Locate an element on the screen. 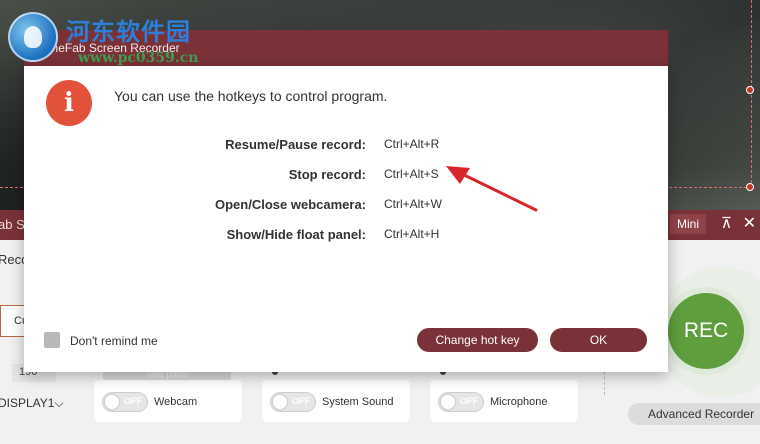 This screenshot has width=760, height=444. dont-remind-label: Don't remind me is located at coordinates (114, 341).